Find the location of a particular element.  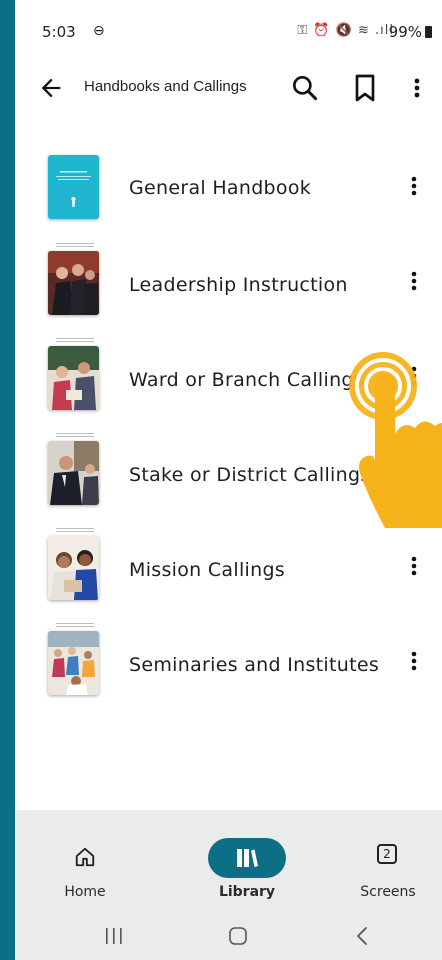

battery-indicator: 99% is located at coordinates (410, 32).